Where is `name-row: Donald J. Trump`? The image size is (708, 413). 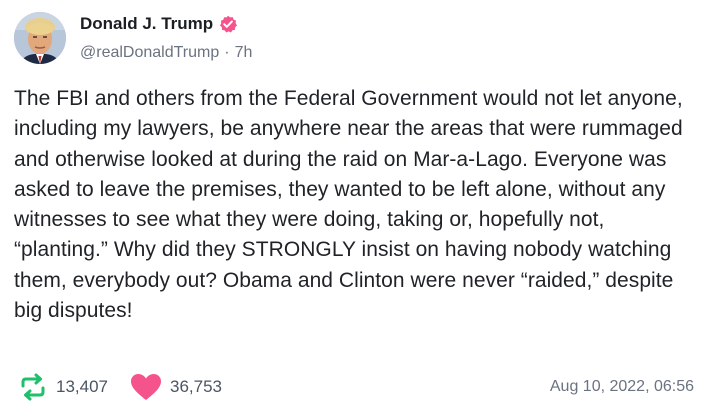
name-row: Donald J. Trump is located at coordinates (166, 24).